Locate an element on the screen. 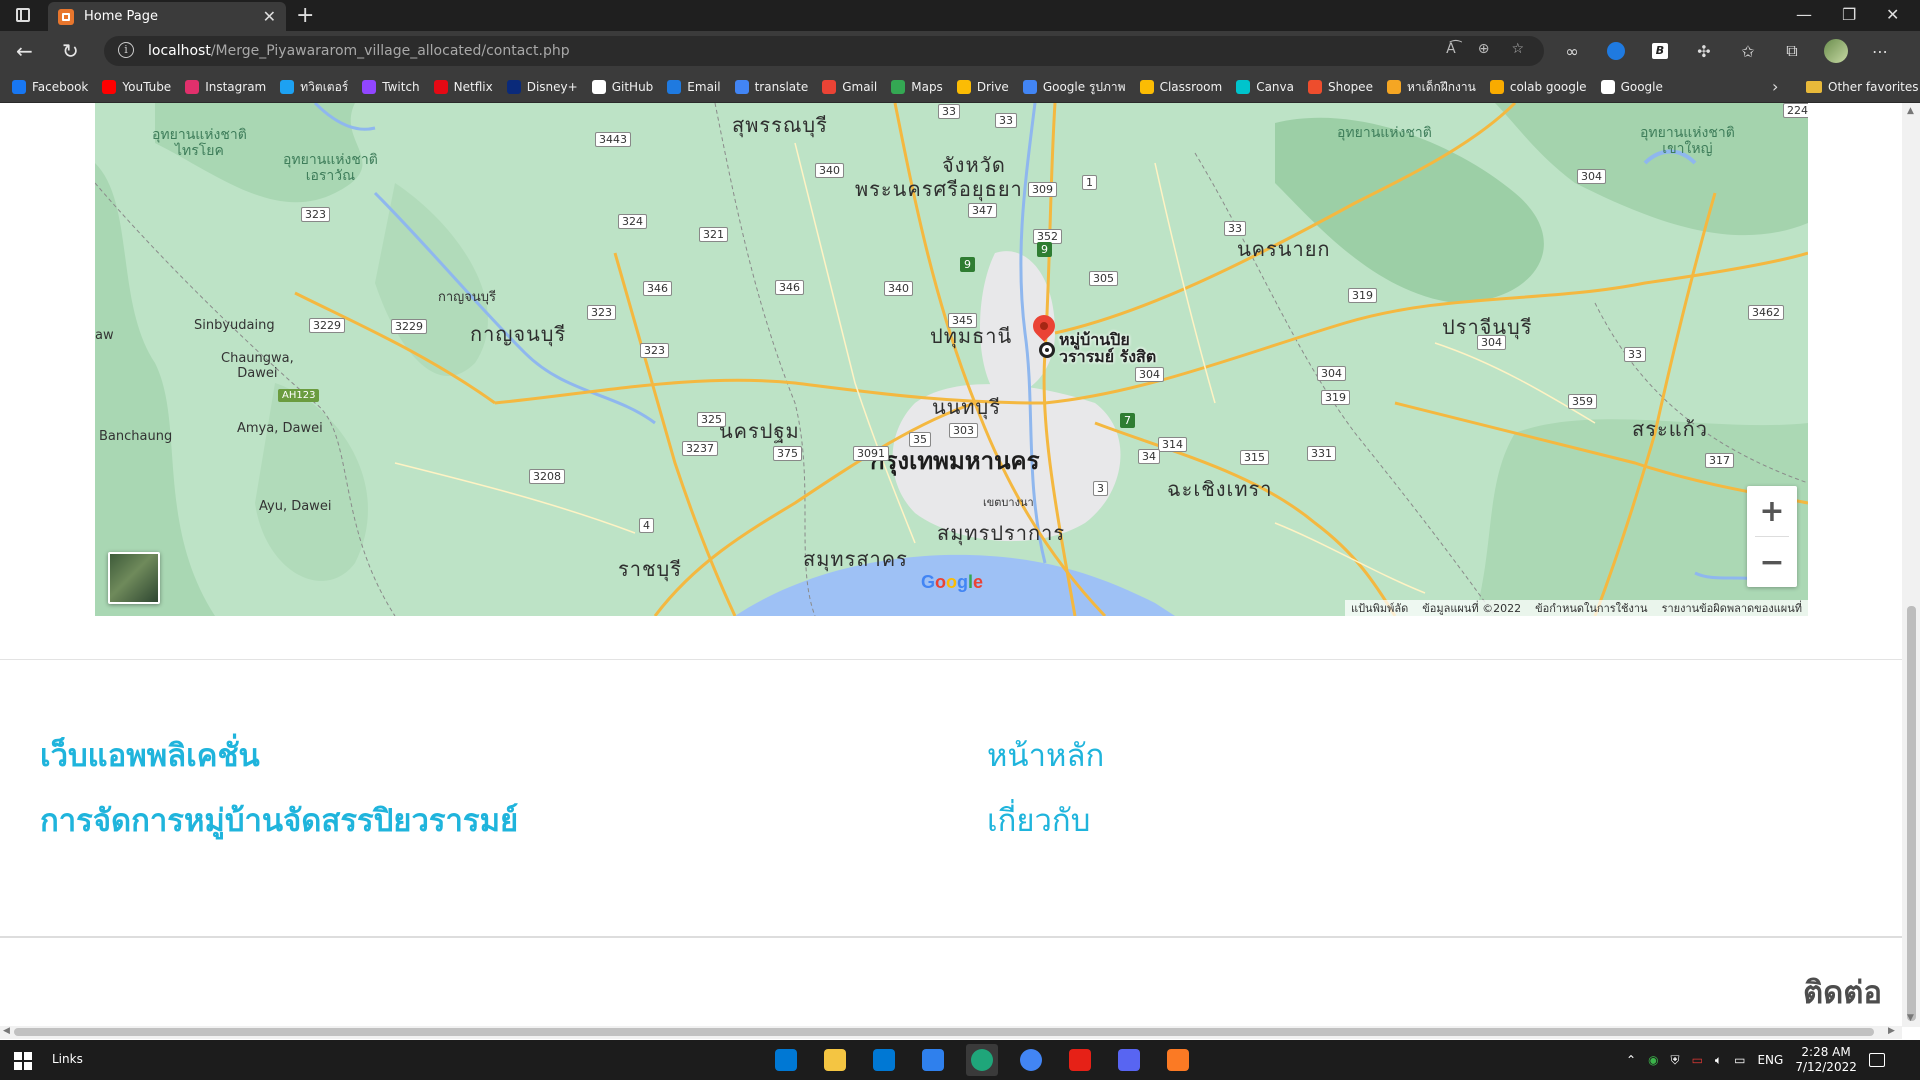 This screenshot has height=1080, width=1920. other-favorites-button: Other favorites is located at coordinates (1862, 87).